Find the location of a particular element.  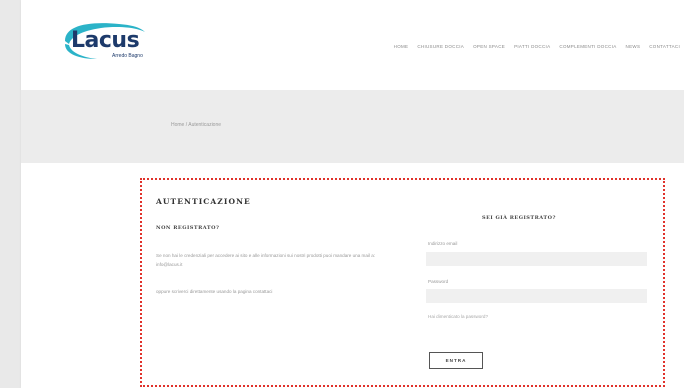

email-label: Indirizzo email is located at coordinates (443, 243).